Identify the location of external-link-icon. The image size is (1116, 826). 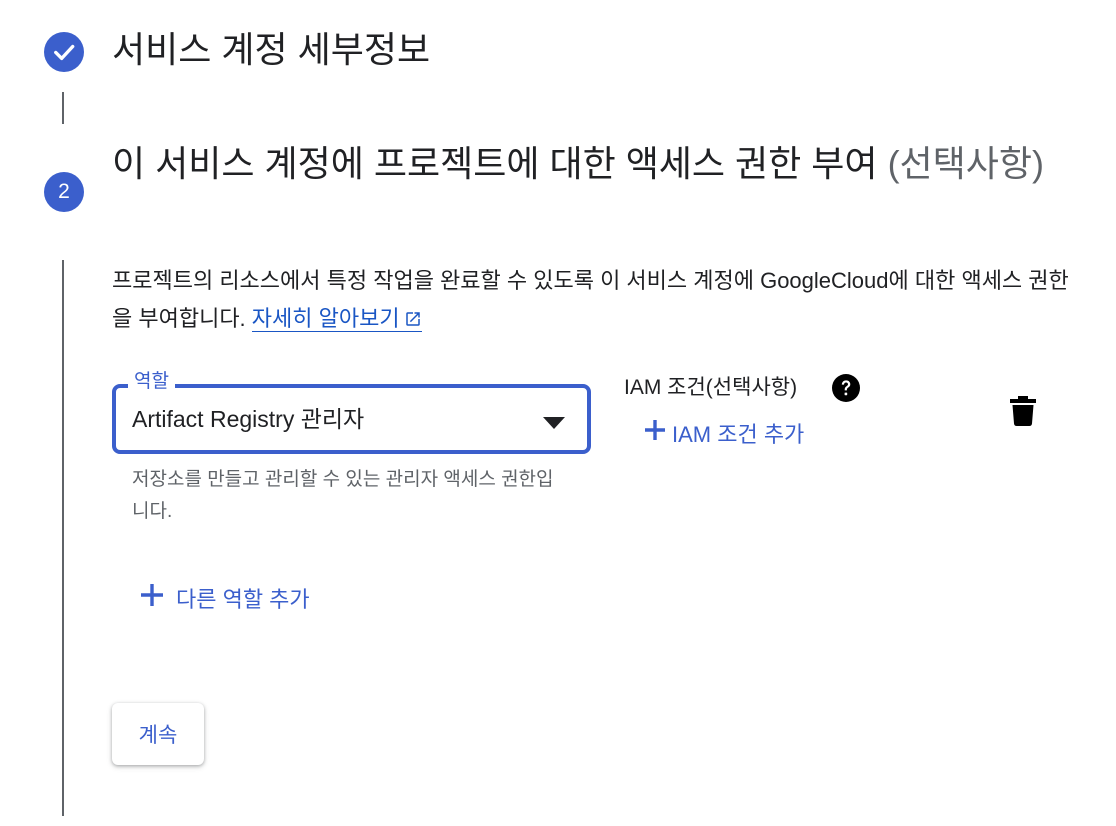
(413, 321).